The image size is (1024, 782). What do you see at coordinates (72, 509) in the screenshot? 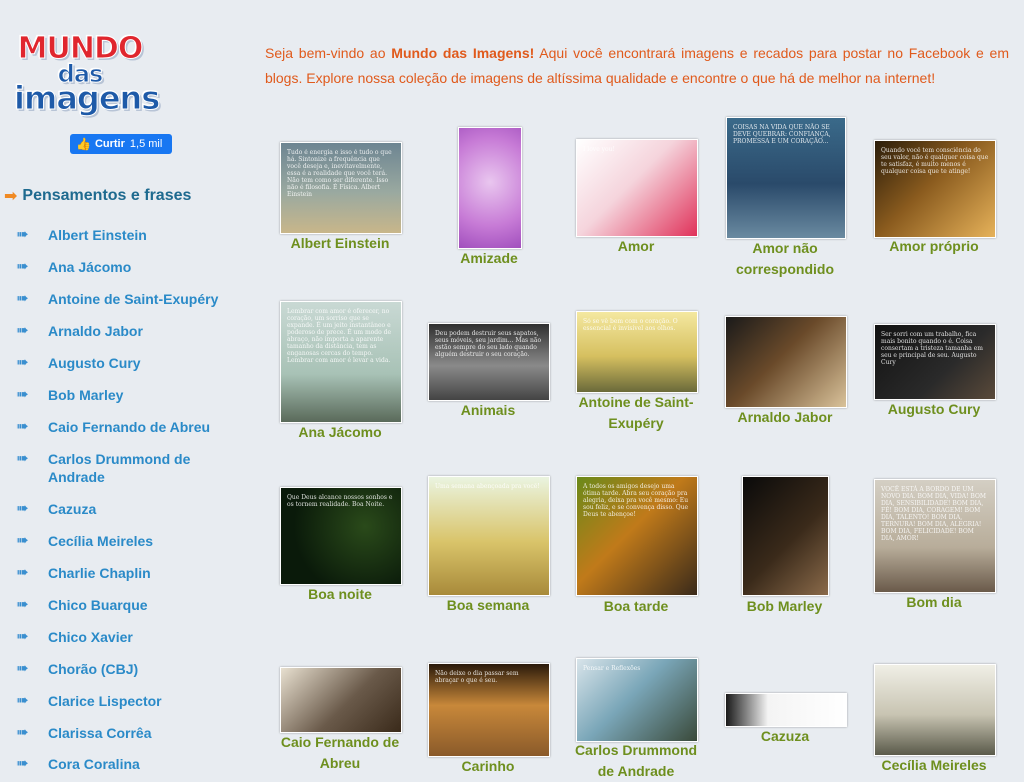
I see `sidebar-item-label: Cazuza` at bounding box center [72, 509].